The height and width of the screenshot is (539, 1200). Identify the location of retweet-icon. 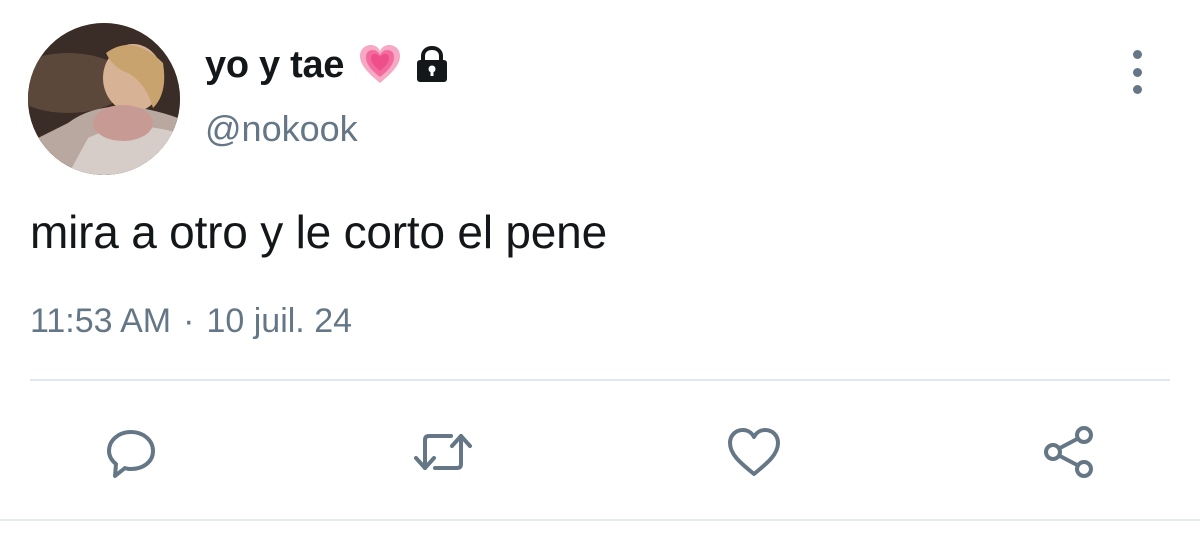
(443, 452).